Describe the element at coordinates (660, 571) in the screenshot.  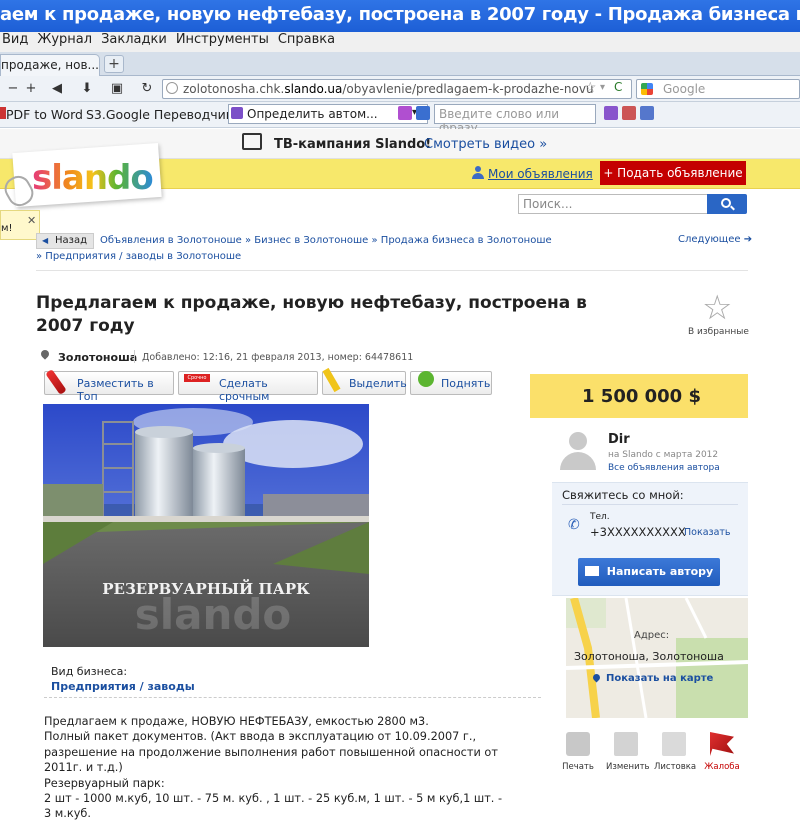
I see `message-author-label: Написать автору` at that location.